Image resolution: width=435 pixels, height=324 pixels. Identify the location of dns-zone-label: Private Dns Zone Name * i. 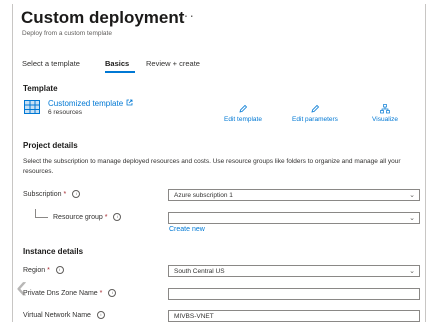
(70, 293).